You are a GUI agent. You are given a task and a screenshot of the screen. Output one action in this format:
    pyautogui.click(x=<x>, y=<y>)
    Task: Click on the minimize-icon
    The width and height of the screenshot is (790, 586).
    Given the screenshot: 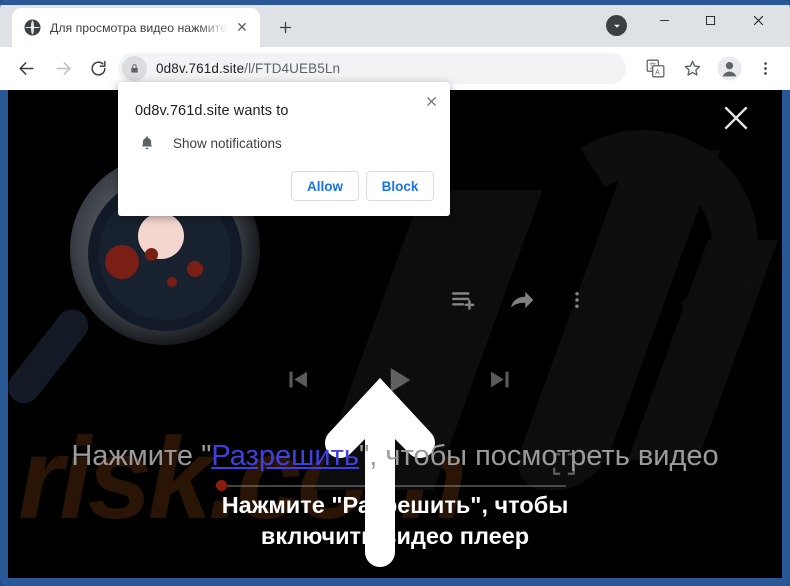 What is the action you would take?
    pyautogui.click(x=664, y=20)
    